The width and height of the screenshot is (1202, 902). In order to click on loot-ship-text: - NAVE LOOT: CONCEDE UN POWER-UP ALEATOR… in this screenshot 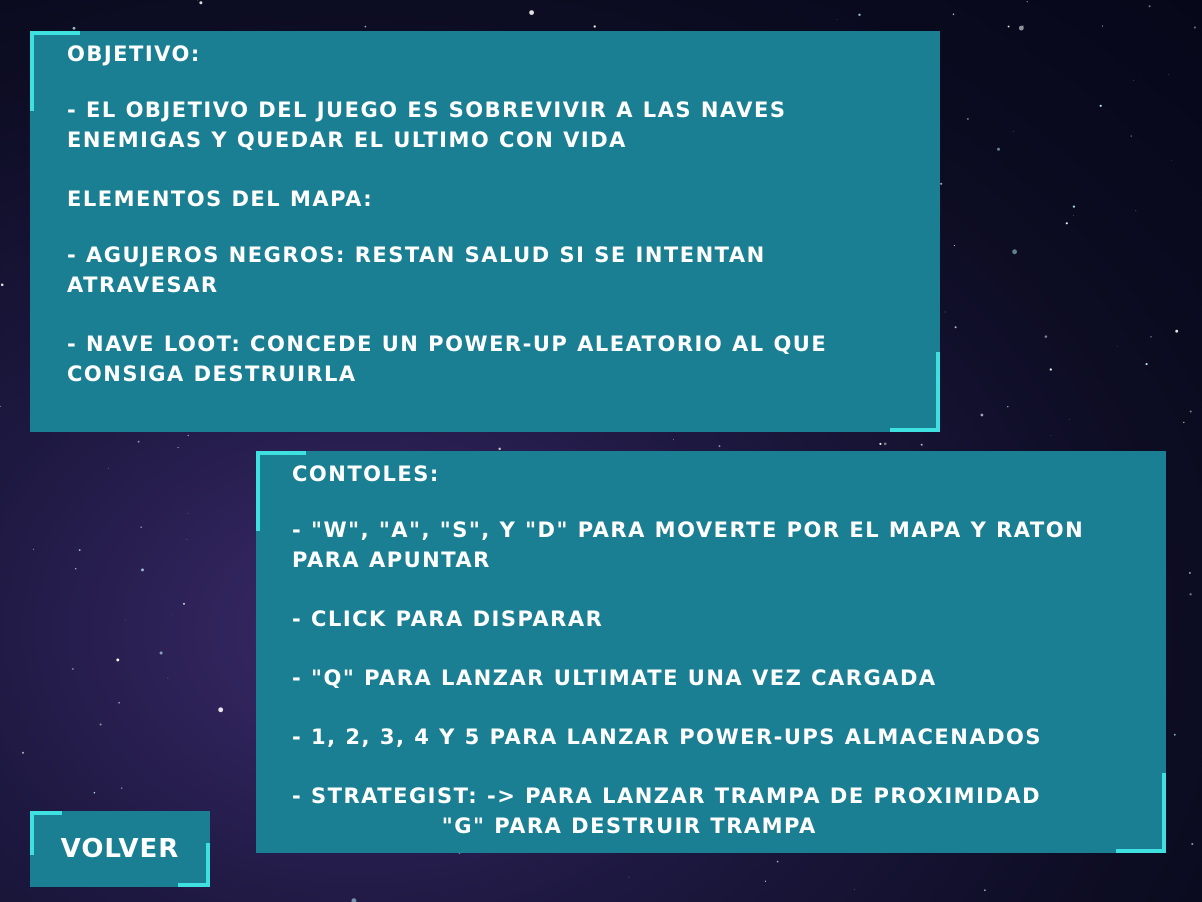, I will do `click(447, 359)`.